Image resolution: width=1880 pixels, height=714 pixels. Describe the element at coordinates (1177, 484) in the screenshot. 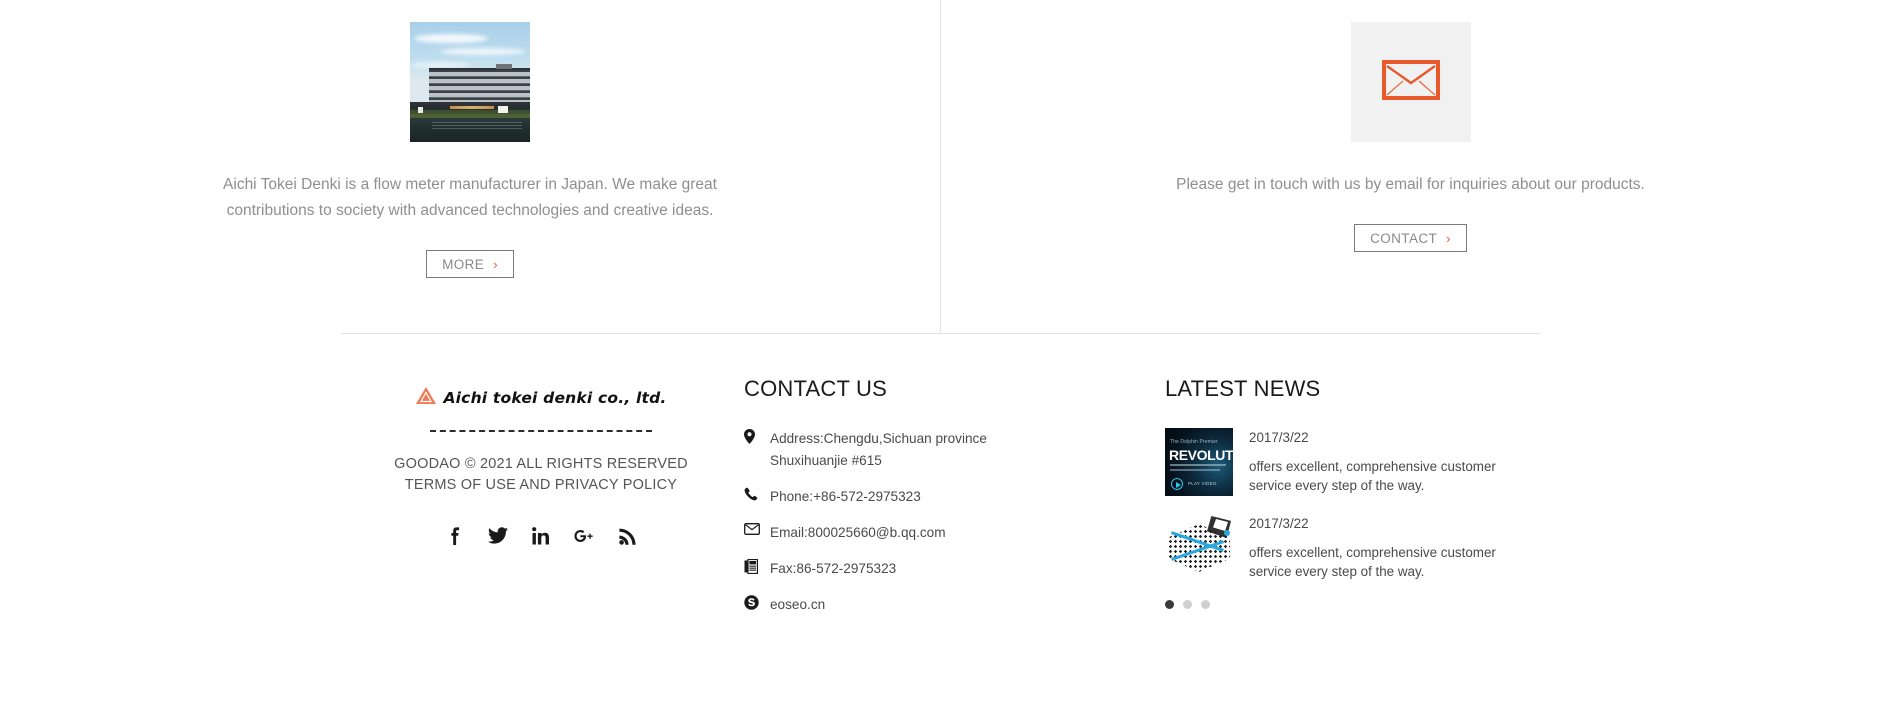

I see `play-icon` at that location.